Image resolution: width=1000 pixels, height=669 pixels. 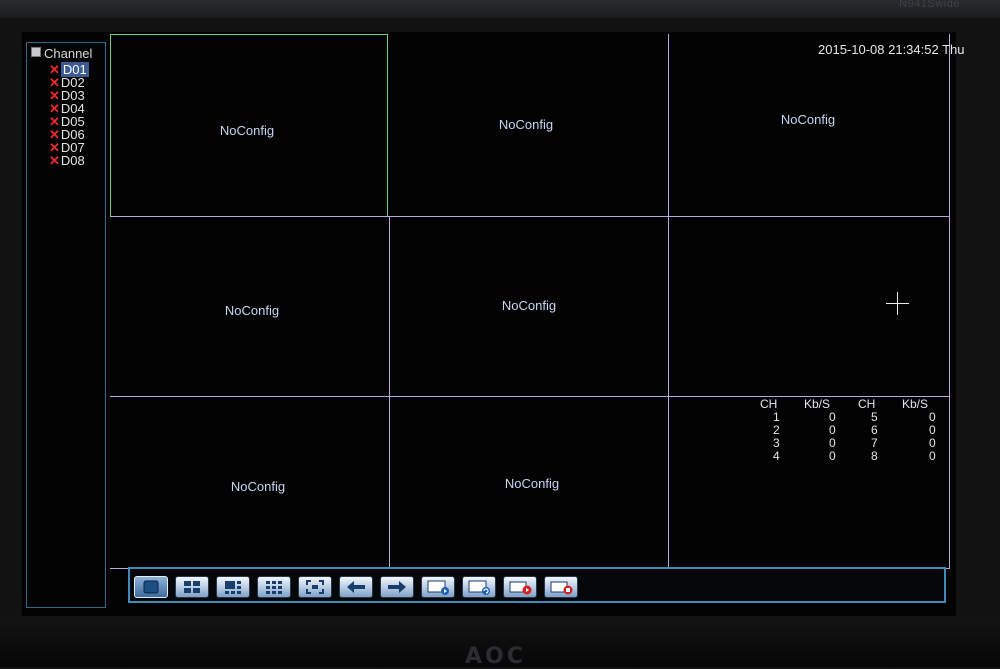 I want to click on six-view-button, so click(x=233, y=587).